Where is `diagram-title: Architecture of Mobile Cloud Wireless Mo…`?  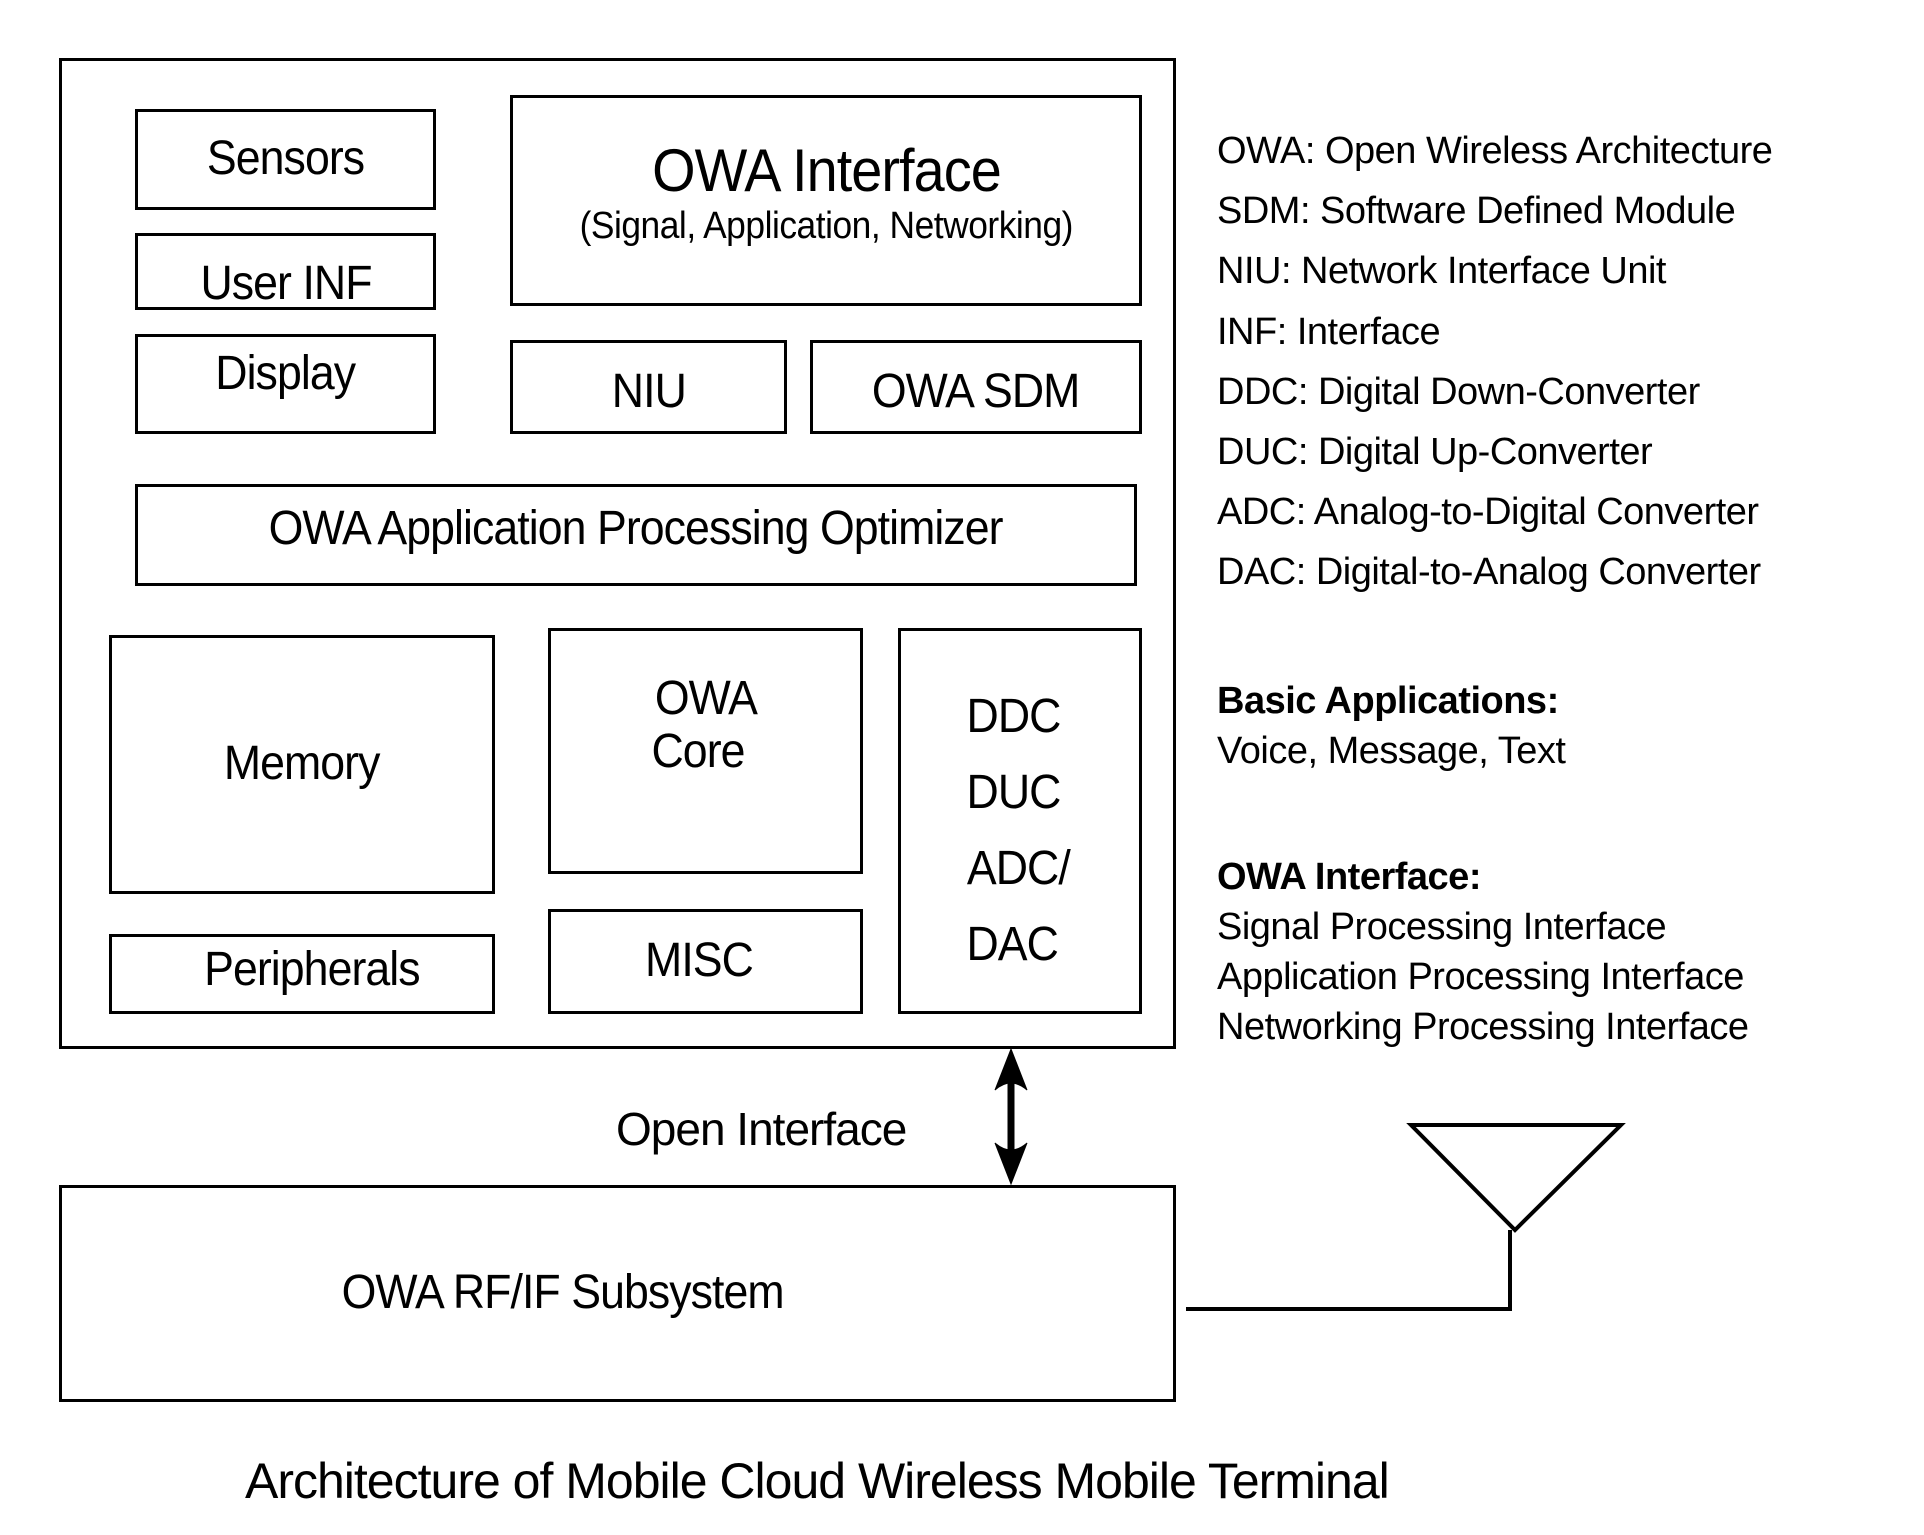
diagram-title: Architecture of Mobile Cloud Wireless Mo… is located at coordinates (817, 1481).